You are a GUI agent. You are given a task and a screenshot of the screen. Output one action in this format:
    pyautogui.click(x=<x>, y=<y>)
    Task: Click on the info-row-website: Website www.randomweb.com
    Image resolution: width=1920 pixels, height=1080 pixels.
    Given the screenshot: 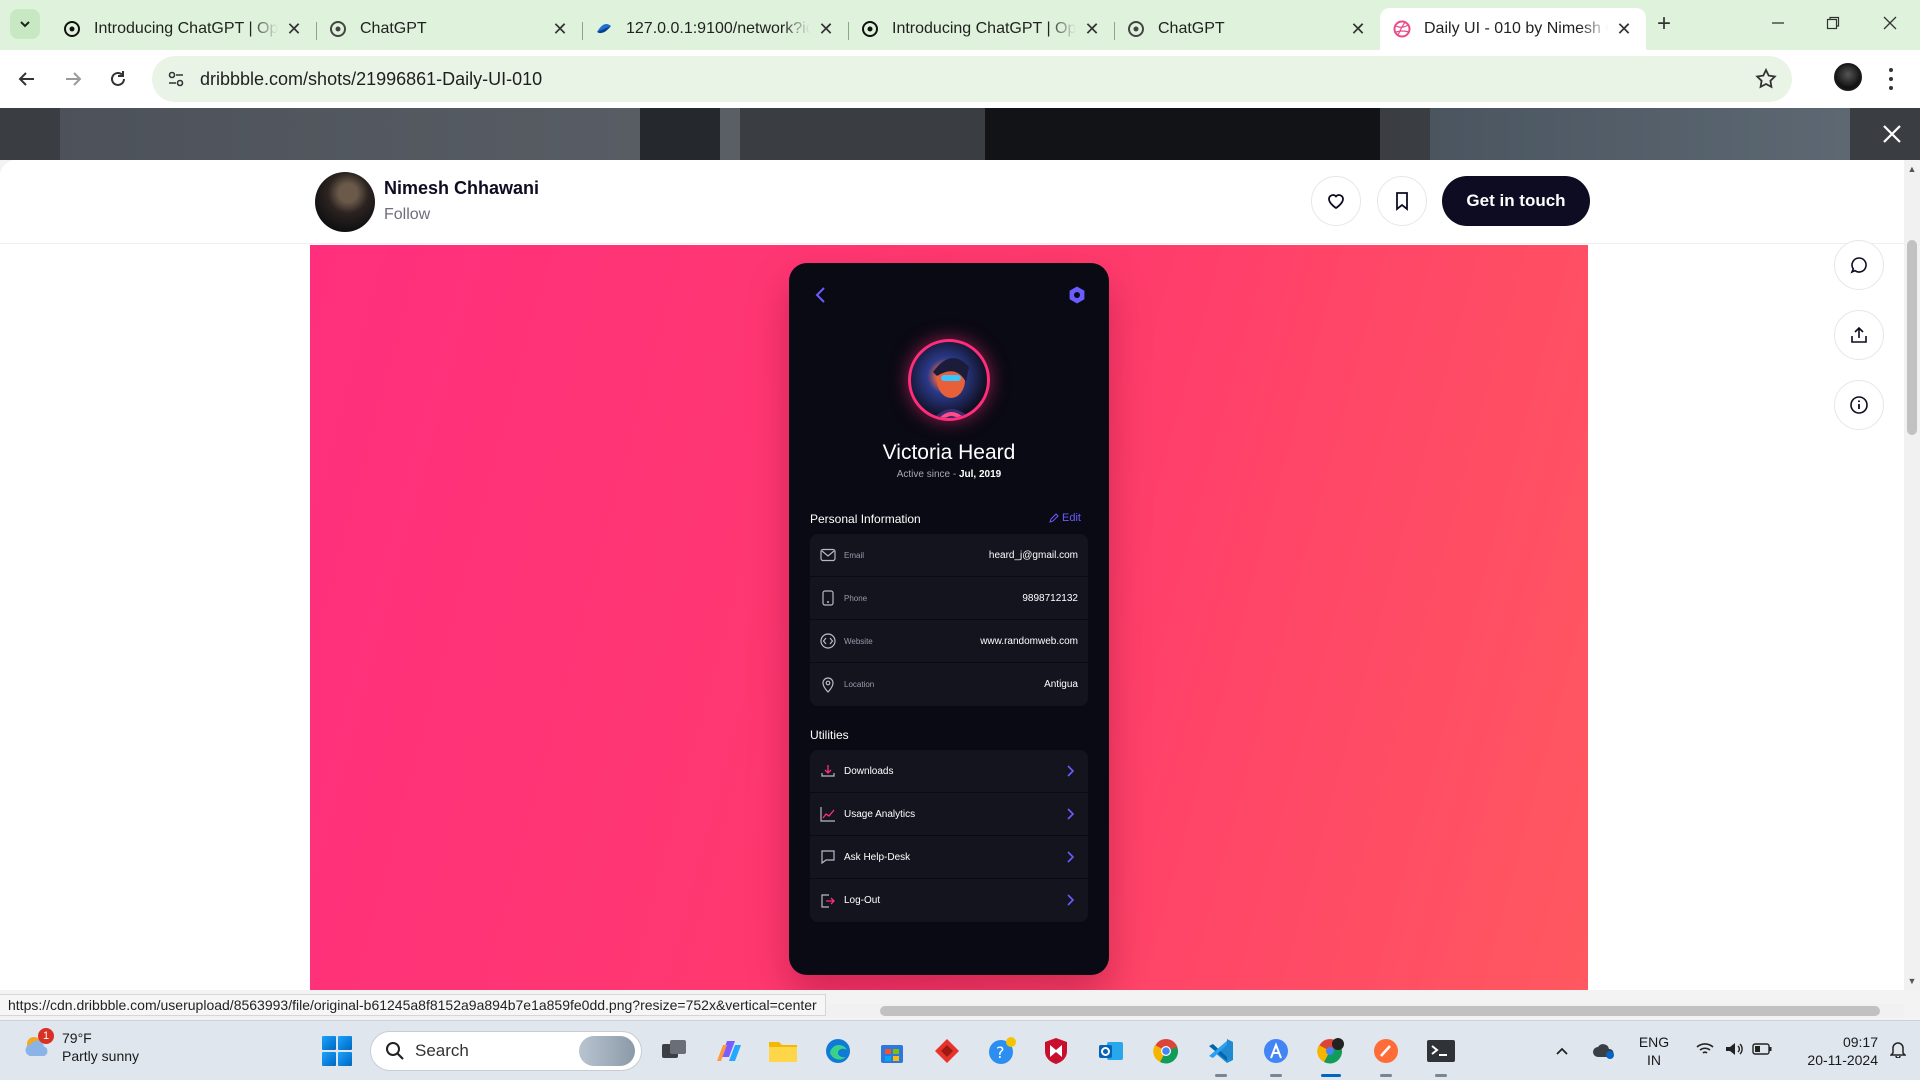 What is the action you would take?
    pyautogui.click(x=949, y=641)
    